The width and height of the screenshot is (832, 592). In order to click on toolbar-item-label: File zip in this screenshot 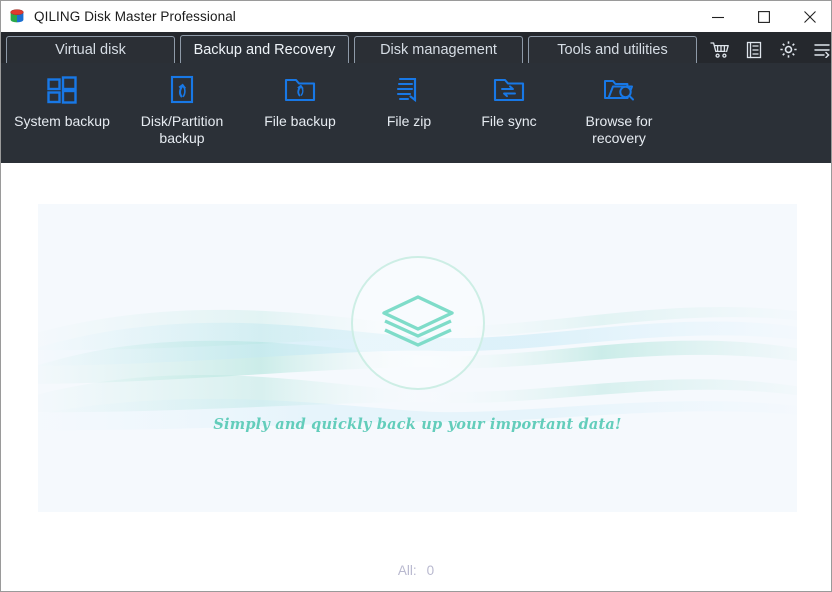, I will do `click(409, 121)`.